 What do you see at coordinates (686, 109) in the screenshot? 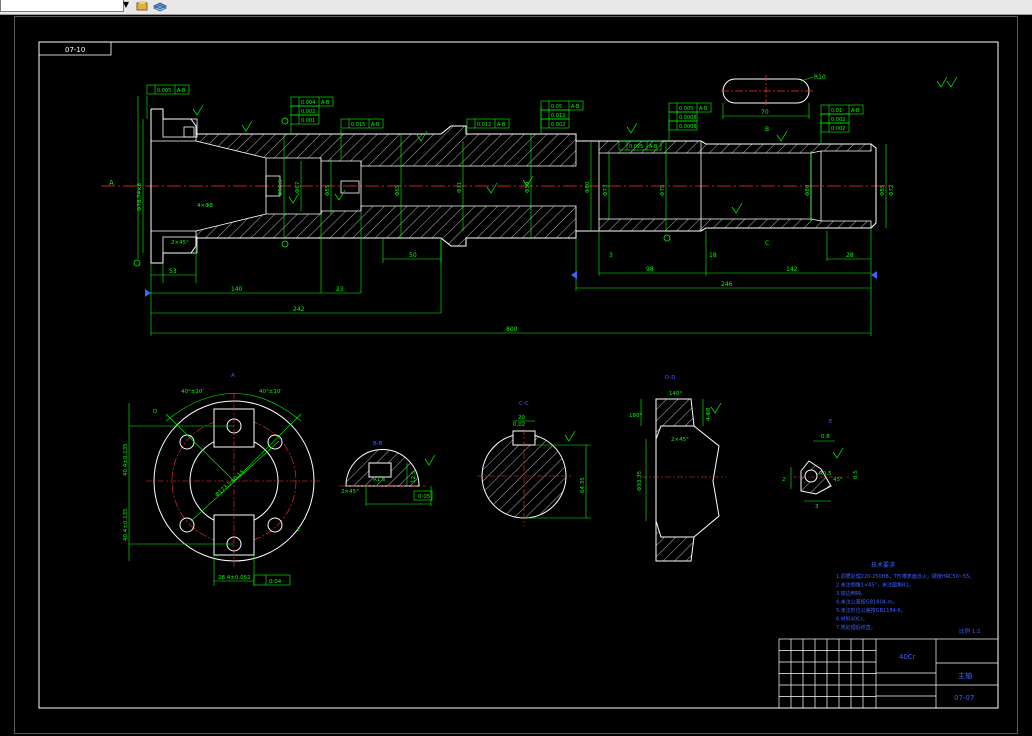
I see `gdt-value: 0.005` at bounding box center [686, 109].